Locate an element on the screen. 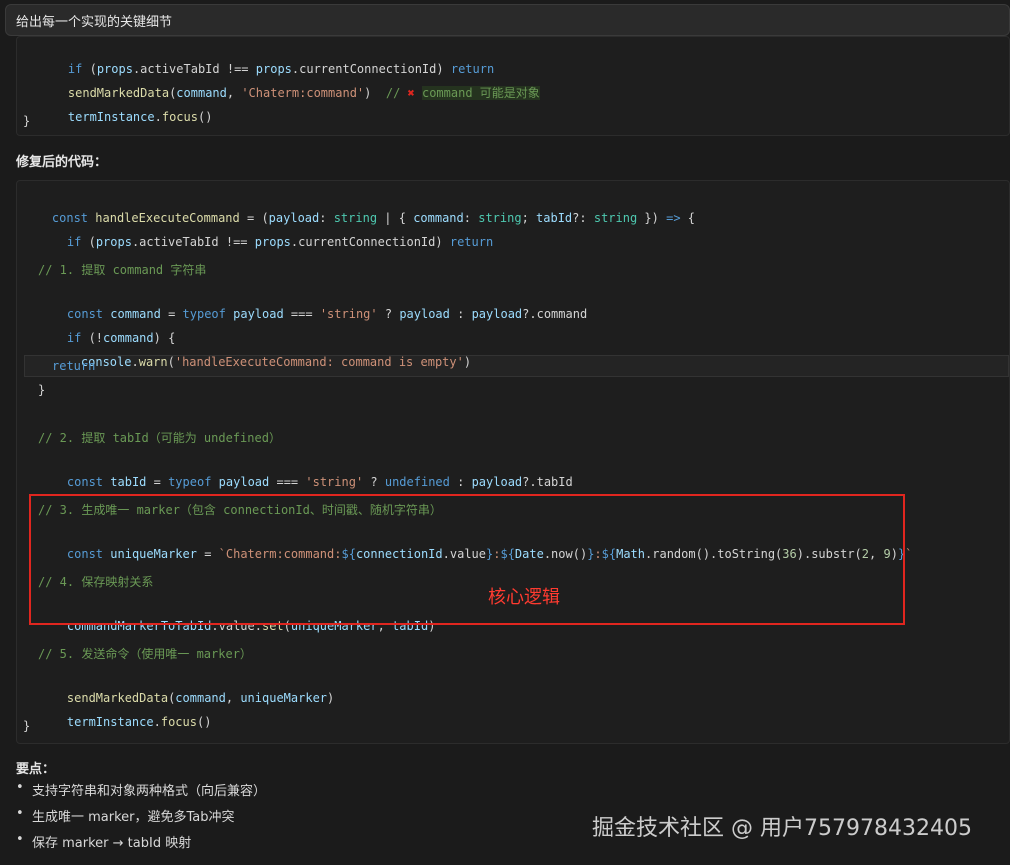 Image resolution: width=1010 pixels, height=865 pixels. code-line-16: sendMarkedData(command, uniqueMarker) is located at coordinates (200, 698).